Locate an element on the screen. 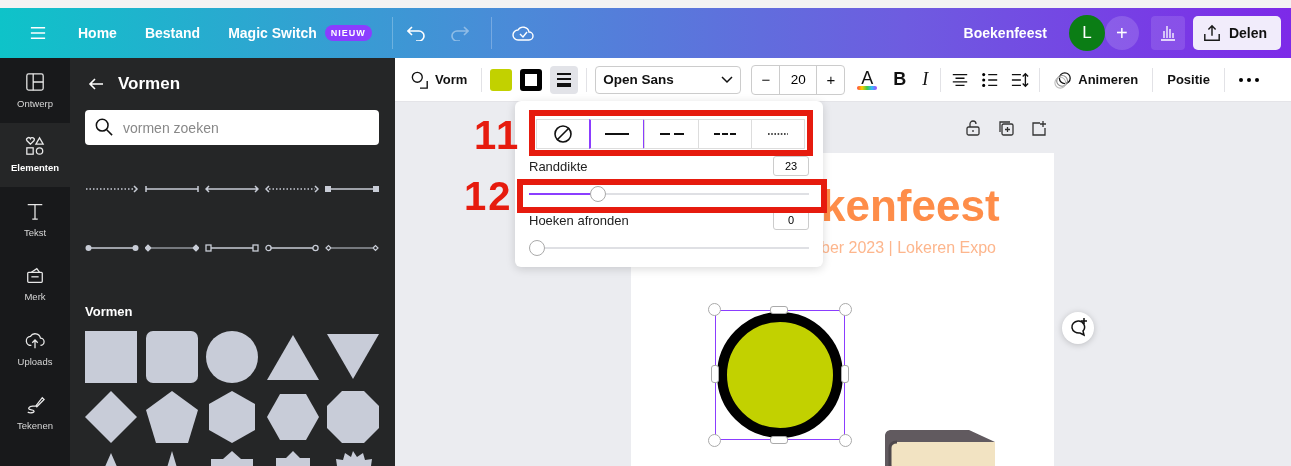  dotted-line-icon is located at coordinates (777, 134).